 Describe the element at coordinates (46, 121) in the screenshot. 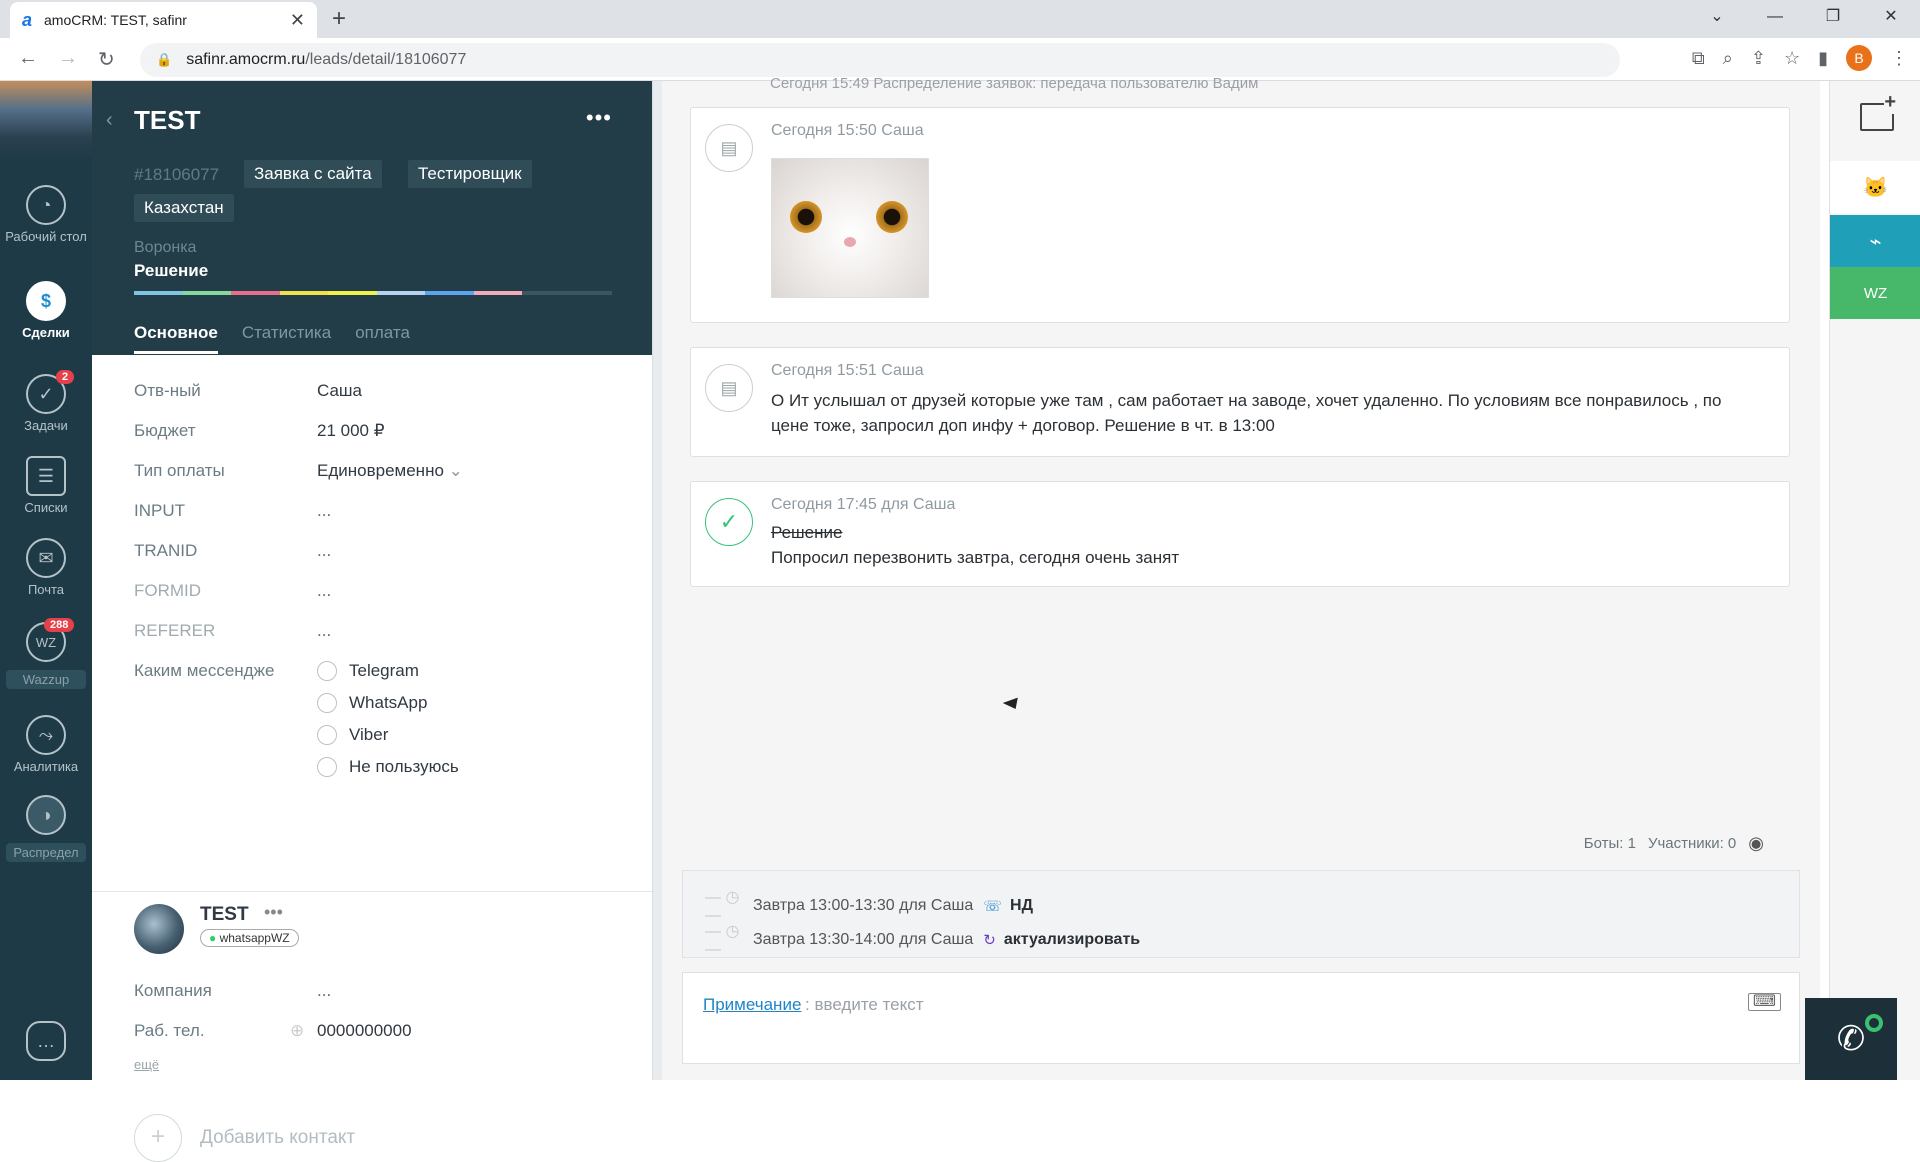

I see `user-photo` at that location.